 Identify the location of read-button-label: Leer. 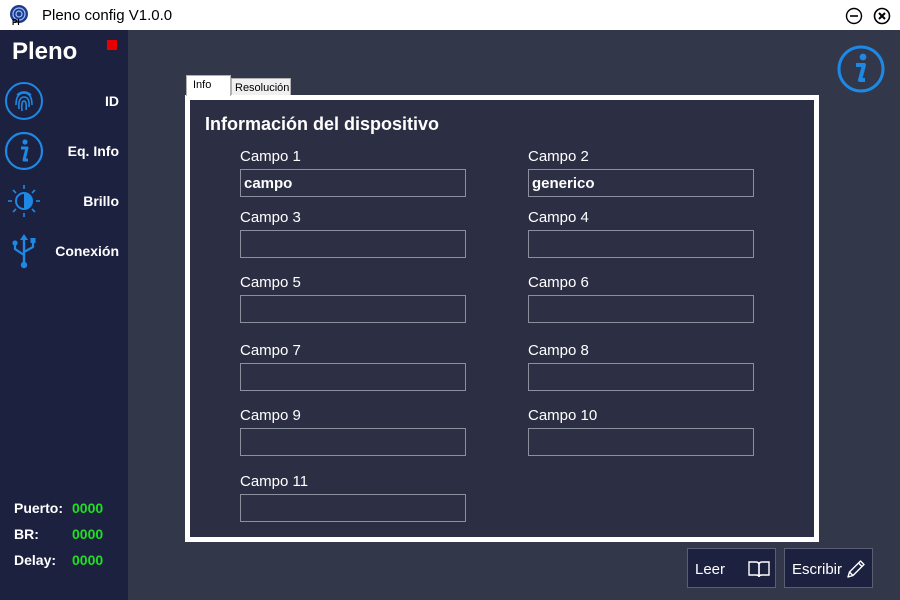
(710, 569).